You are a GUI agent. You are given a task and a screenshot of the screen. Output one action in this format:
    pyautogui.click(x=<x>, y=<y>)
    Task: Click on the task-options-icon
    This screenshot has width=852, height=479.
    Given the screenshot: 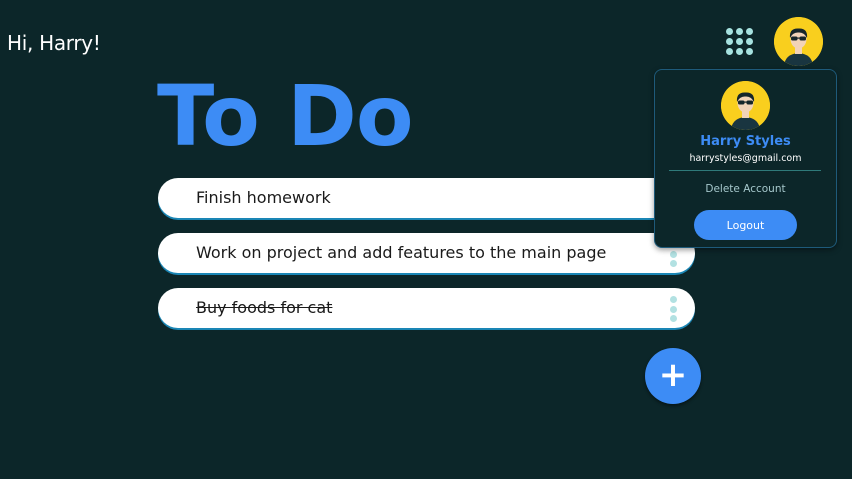 What is the action you would take?
    pyautogui.click(x=673, y=309)
    